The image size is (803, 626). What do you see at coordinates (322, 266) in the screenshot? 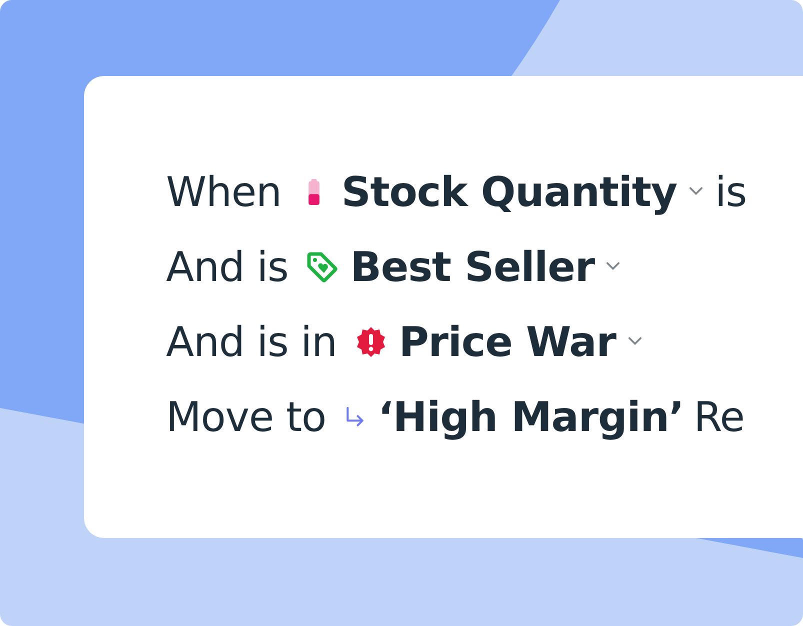
I see `tag-icon` at bounding box center [322, 266].